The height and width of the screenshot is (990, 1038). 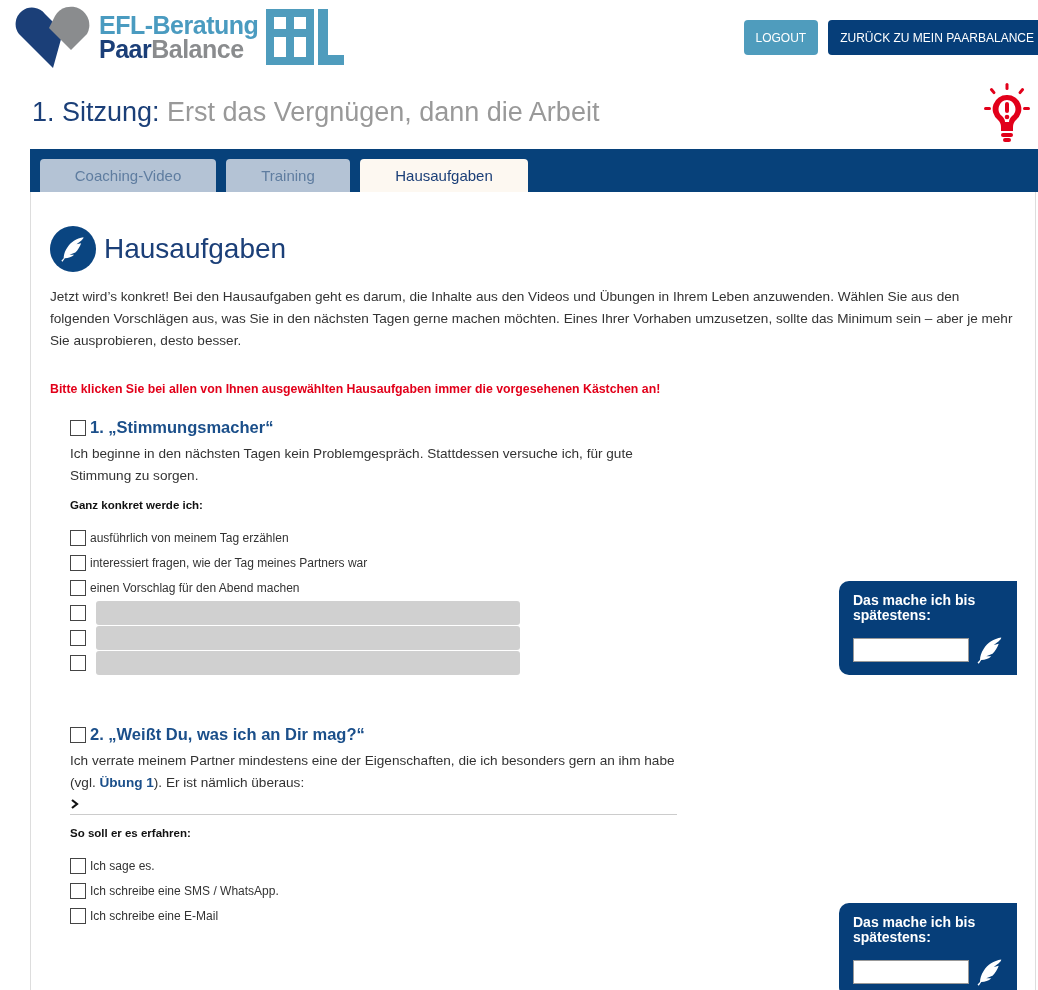 I want to click on option-label: Ich schreibe eine E-Mail, so click(x=154, y=915).